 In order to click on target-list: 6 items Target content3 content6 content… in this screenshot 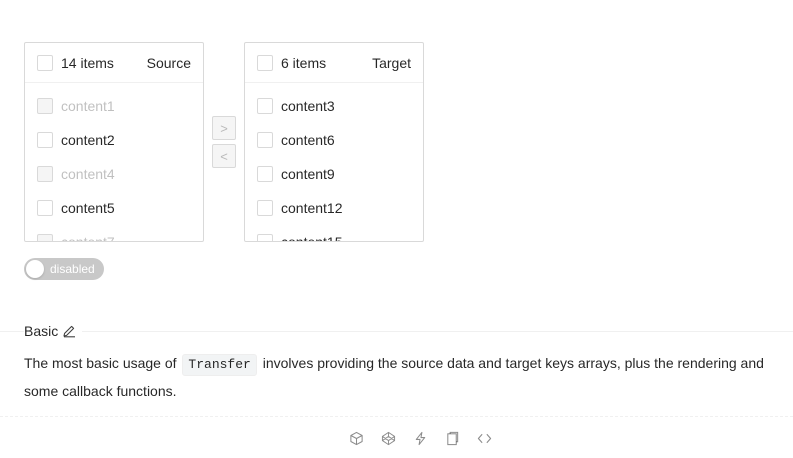, I will do `click(334, 142)`.